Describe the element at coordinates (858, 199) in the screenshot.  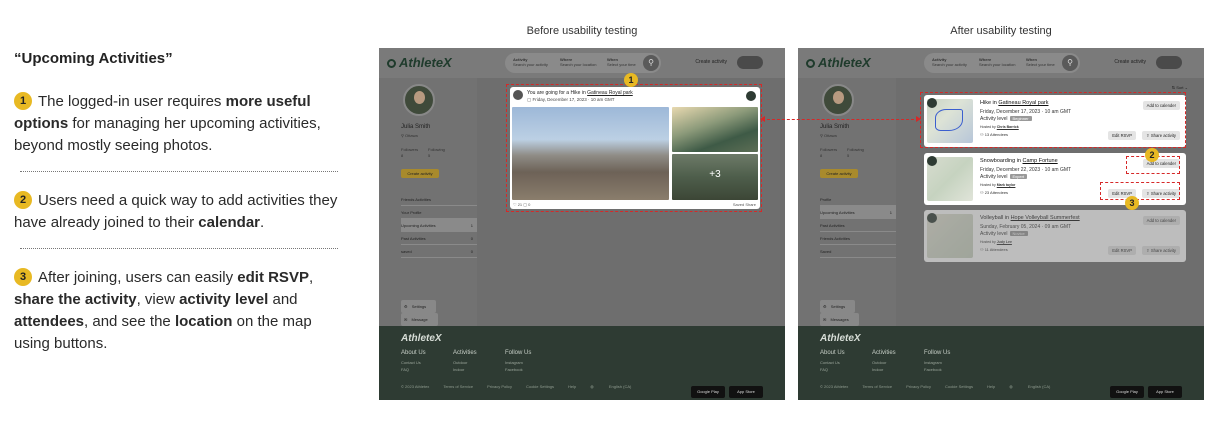
I see `sidebar-item-profile: Profile` at that location.